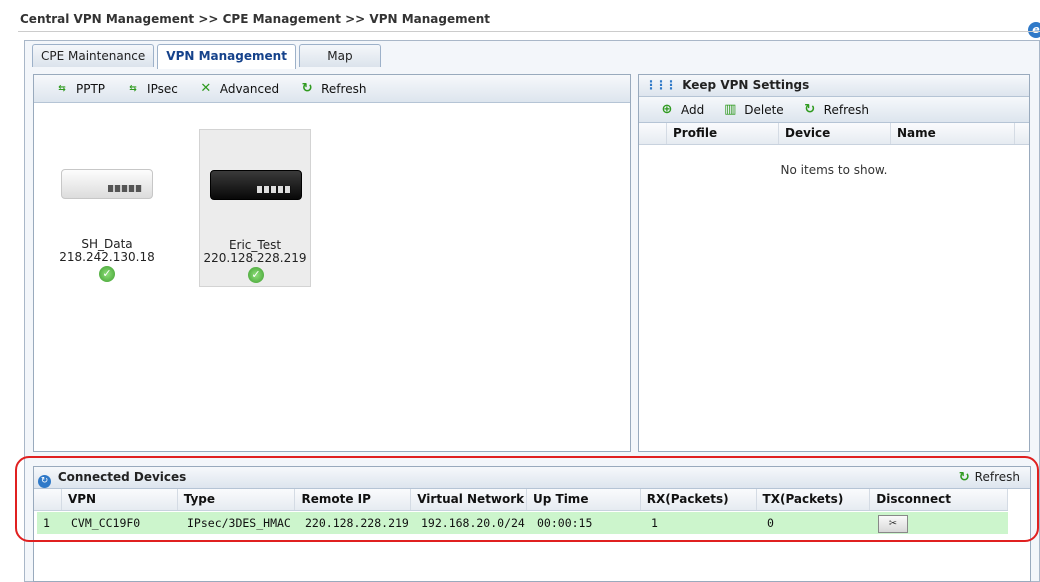 The image size is (1040, 582). I want to click on add-button: ⊕ Add, so click(682, 109).